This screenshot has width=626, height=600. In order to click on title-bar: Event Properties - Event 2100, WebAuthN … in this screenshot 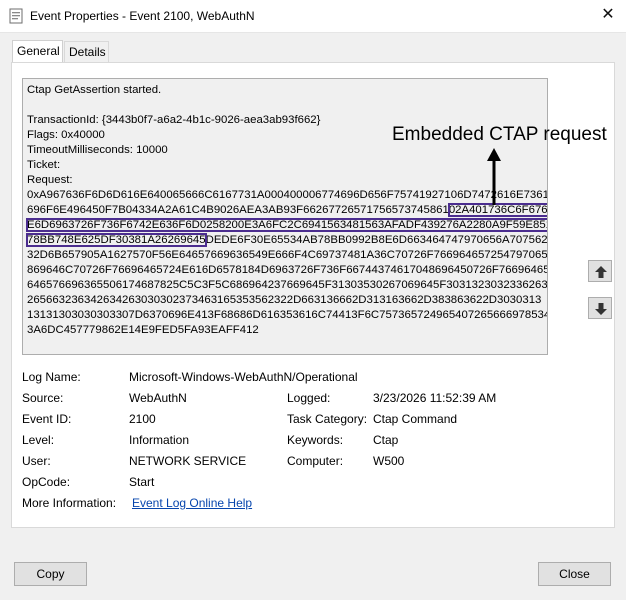, I will do `click(313, 16)`.